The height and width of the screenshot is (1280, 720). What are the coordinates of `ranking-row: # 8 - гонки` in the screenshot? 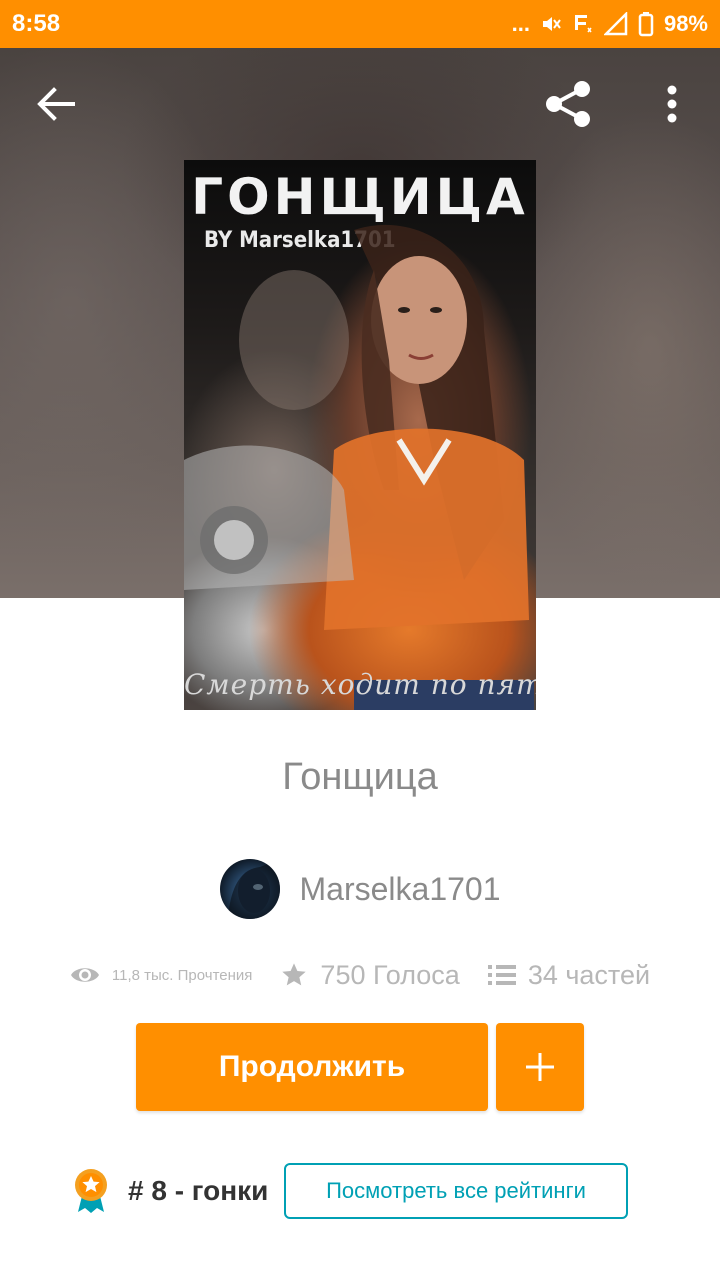 It's located at (170, 1191).